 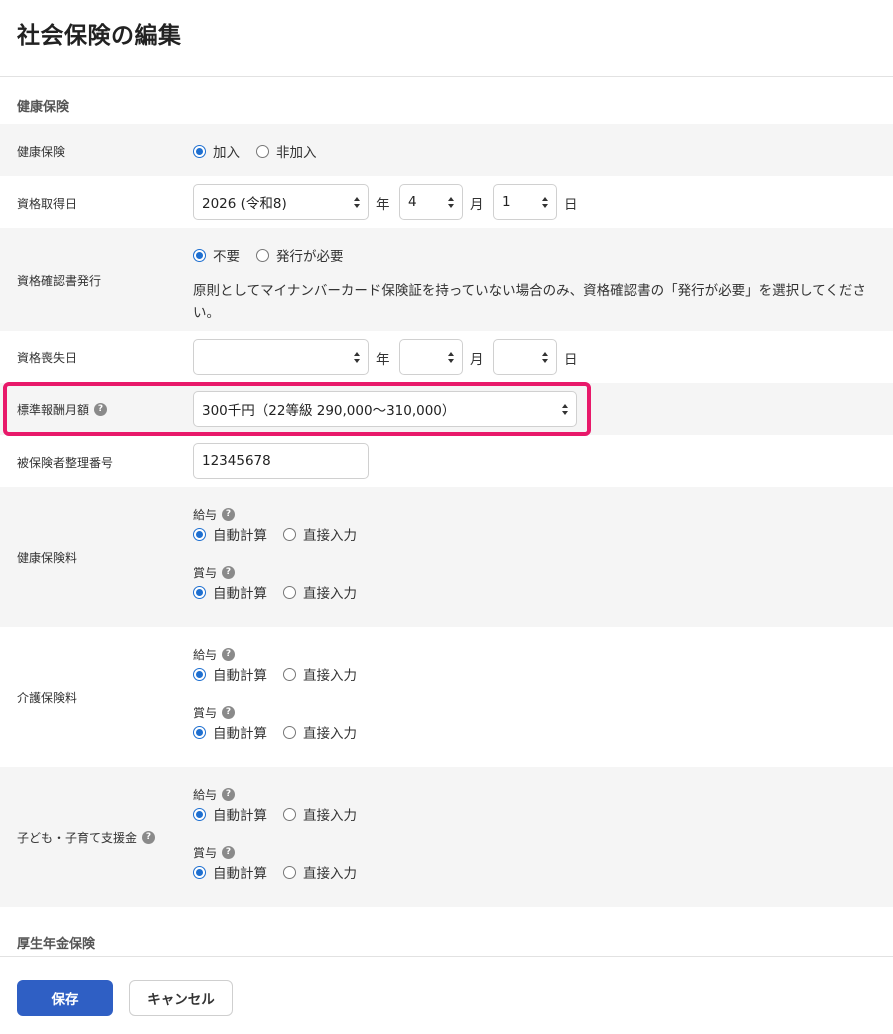 What do you see at coordinates (296, 151) in the screenshot?
I see `radio-label-not-enrolled: 非加入` at bounding box center [296, 151].